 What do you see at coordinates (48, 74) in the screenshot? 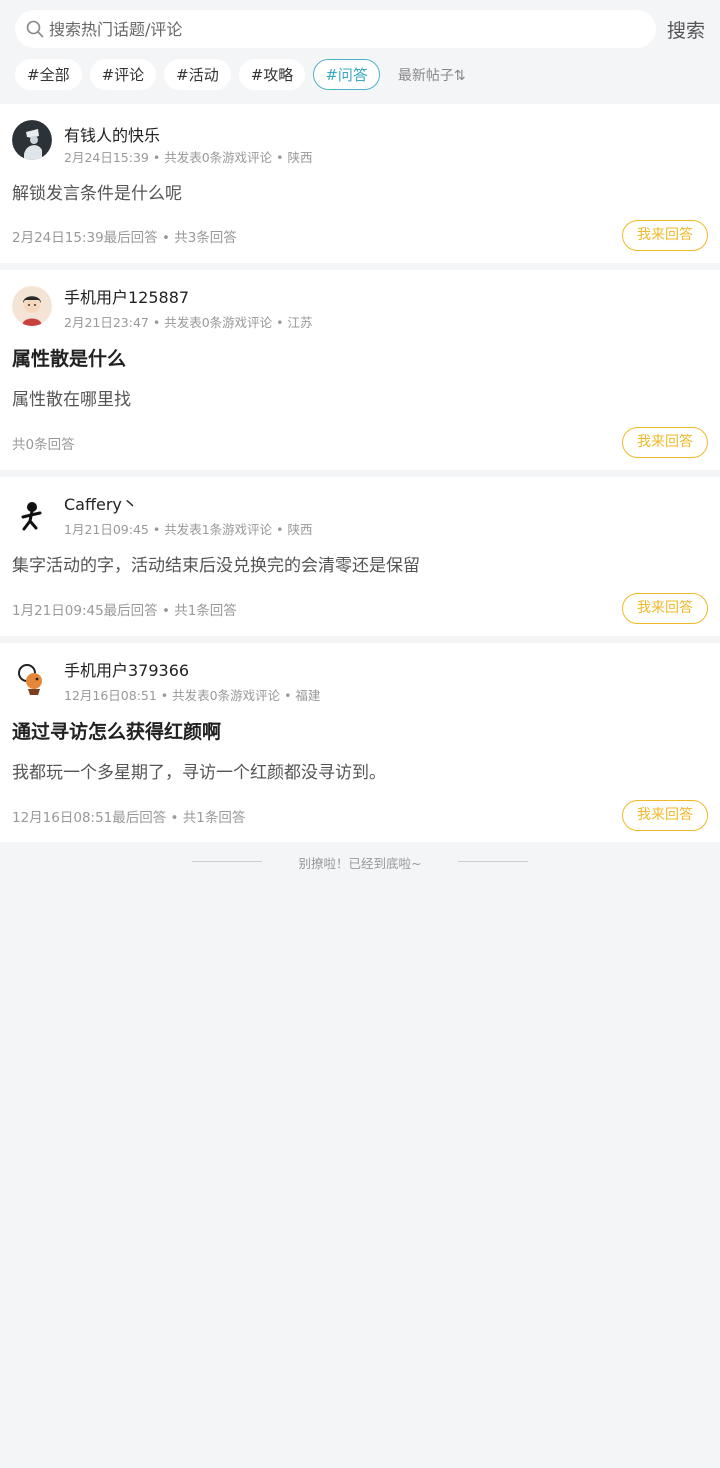
I see `tag-all: #全部` at bounding box center [48, 74].